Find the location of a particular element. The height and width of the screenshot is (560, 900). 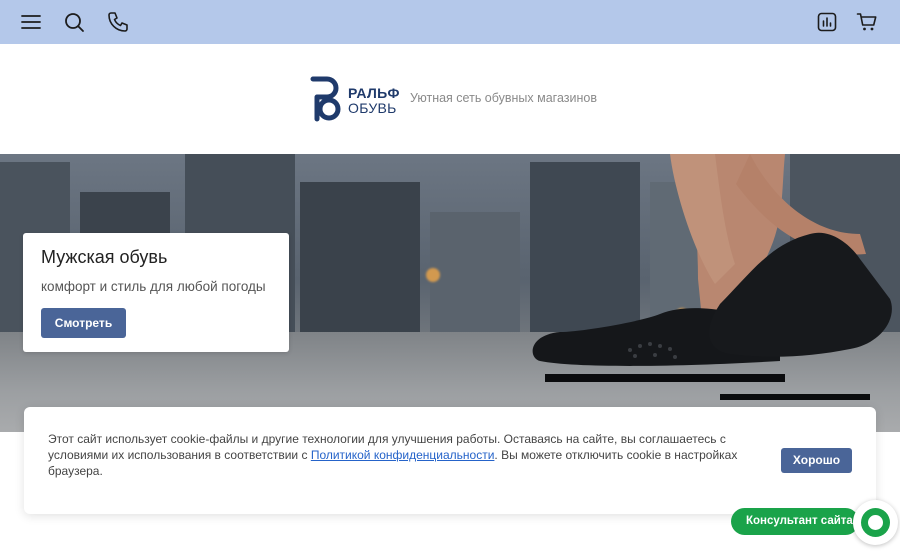

chat-ring is located at coordinates (875, 522).